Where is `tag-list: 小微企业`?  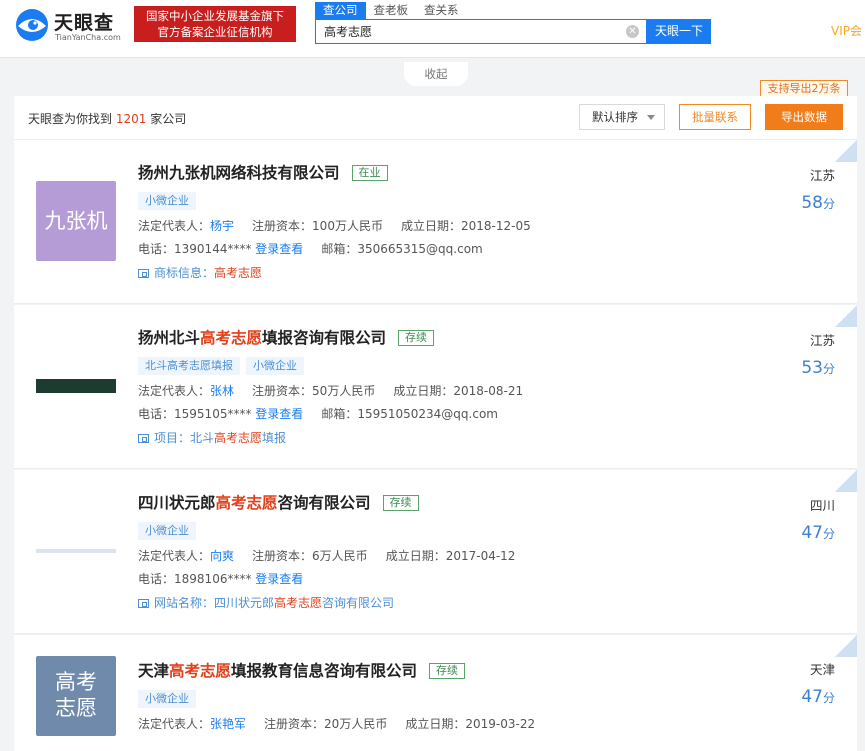 tag-list: 小微企业 is located at coordinates (167, 531).